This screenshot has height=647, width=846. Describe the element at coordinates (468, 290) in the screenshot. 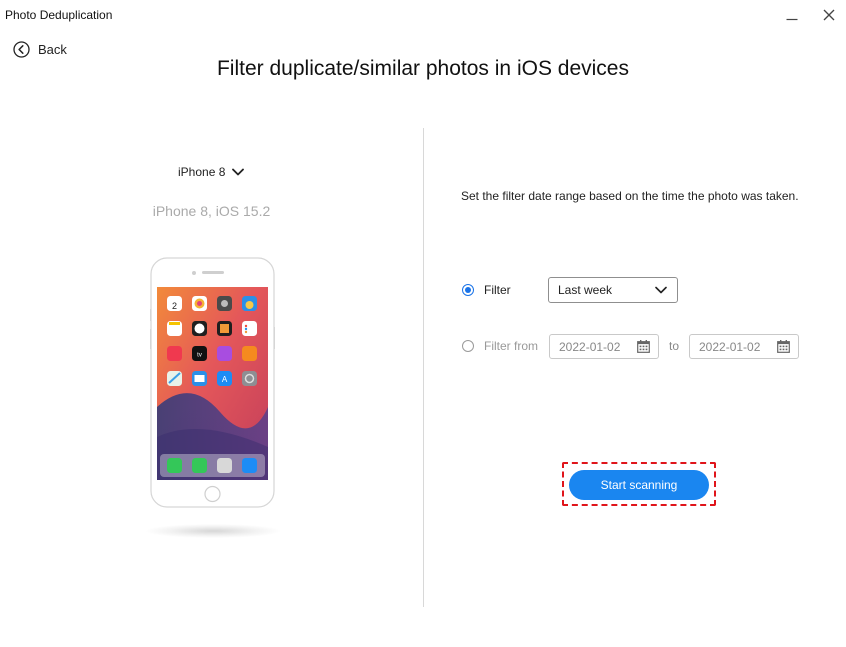

I see `filter-preset-radio` at that location.